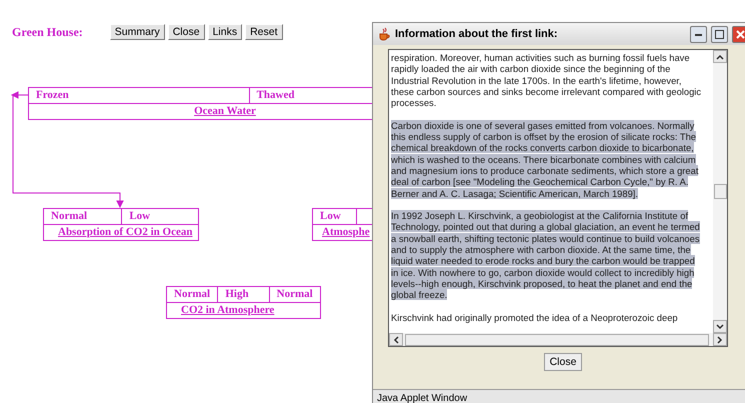 The height and width of the screenshot is (403, 745). What do you see at coordinates (546, 255) in the screenshot?
I see `paragraph: In 1992 Joseph L. Kirschvink, a geobiologist at the California Institute of Technology, pointed out that during a global glaciation, an event he termed a snowball earth, shifting tectonic plates would continue to build volcanoes and to supply the atmosphere with carbon dioxide. At the same time, the liquid water needed to erode rocks and bury the carbon would be trapped in ice. With nowhere to go, carbon dioxide would collect to incredibly high levels--high enough, Kirschvink proposed, to heat the planet and end the global freeze.` at bounding box center [546, 255].